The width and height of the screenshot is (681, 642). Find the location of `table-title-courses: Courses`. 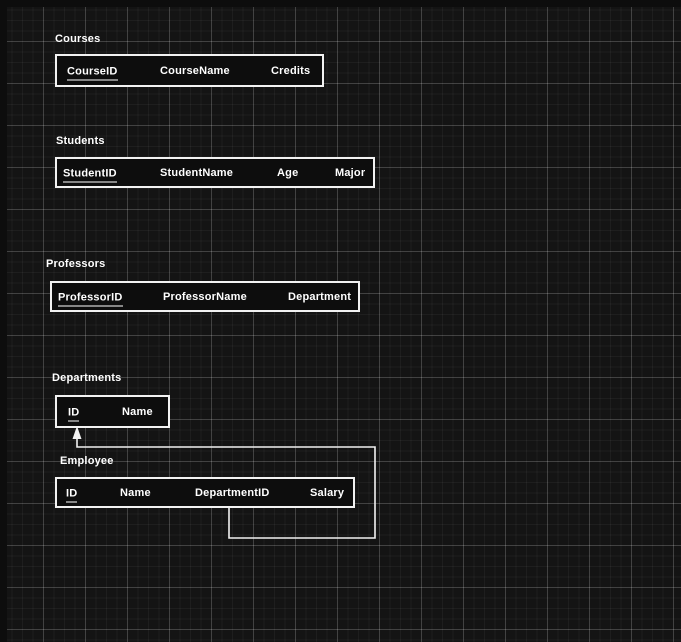

table-title-courses: Courses is located at coordinates (78, 39).